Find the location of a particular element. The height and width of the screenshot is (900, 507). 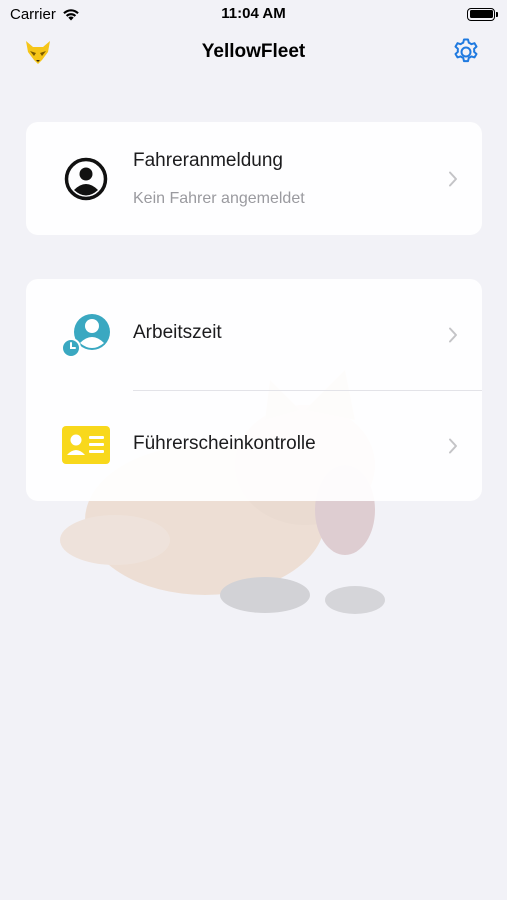

menu-item-label: Arbeitszeit is located at coordinates (177, 332).